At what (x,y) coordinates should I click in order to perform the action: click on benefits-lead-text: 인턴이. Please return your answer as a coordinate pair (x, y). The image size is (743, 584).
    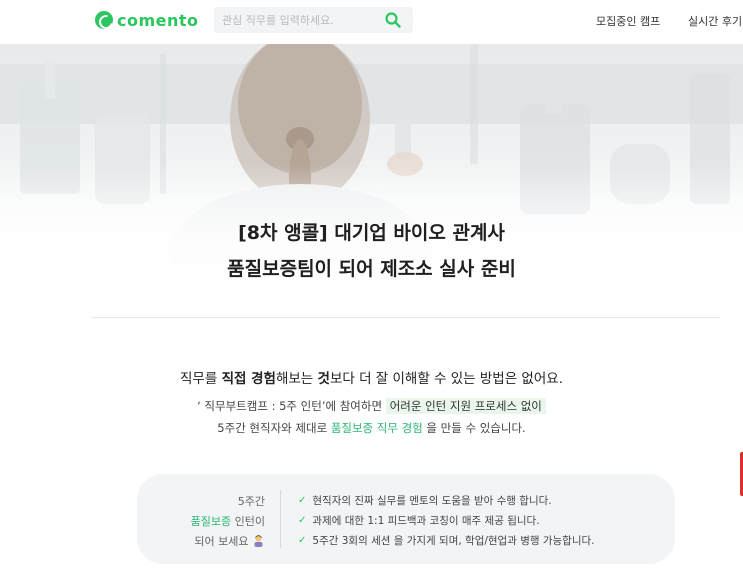
    Looking at the image, I should click on (248, 521).